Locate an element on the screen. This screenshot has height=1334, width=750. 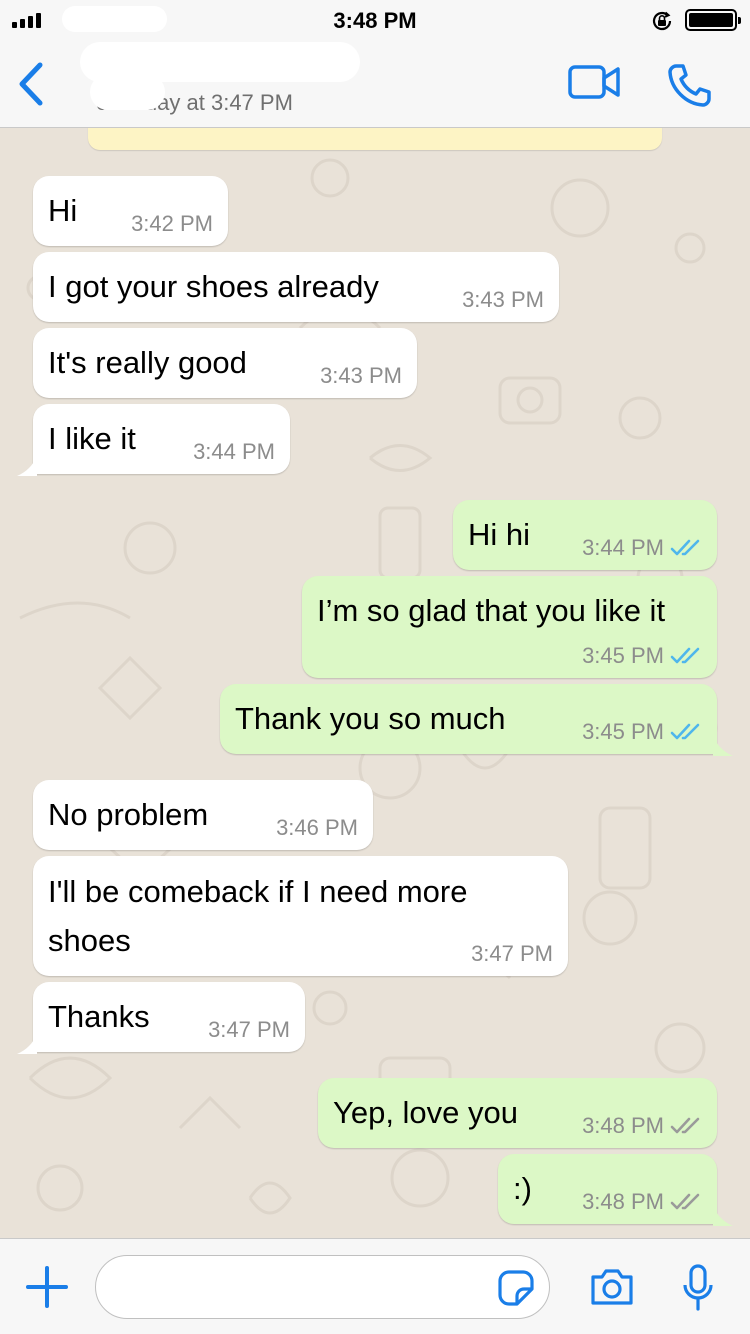
camera-icon is located at coordinates (612, 1287).